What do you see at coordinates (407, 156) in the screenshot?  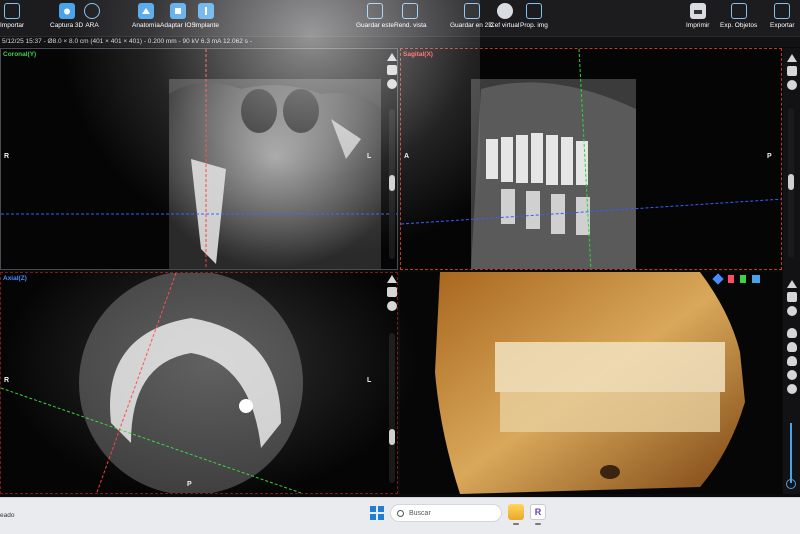 I see `sagital-left-marker: A` at bounding box center [407, 156].